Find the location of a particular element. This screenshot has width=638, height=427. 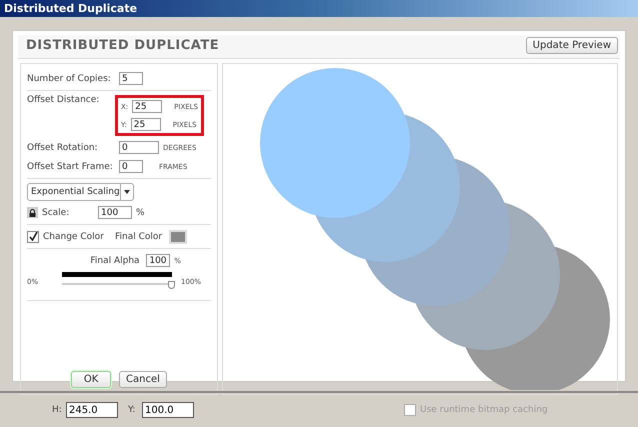

ok-button: OK is located at coordinates (91, 379).